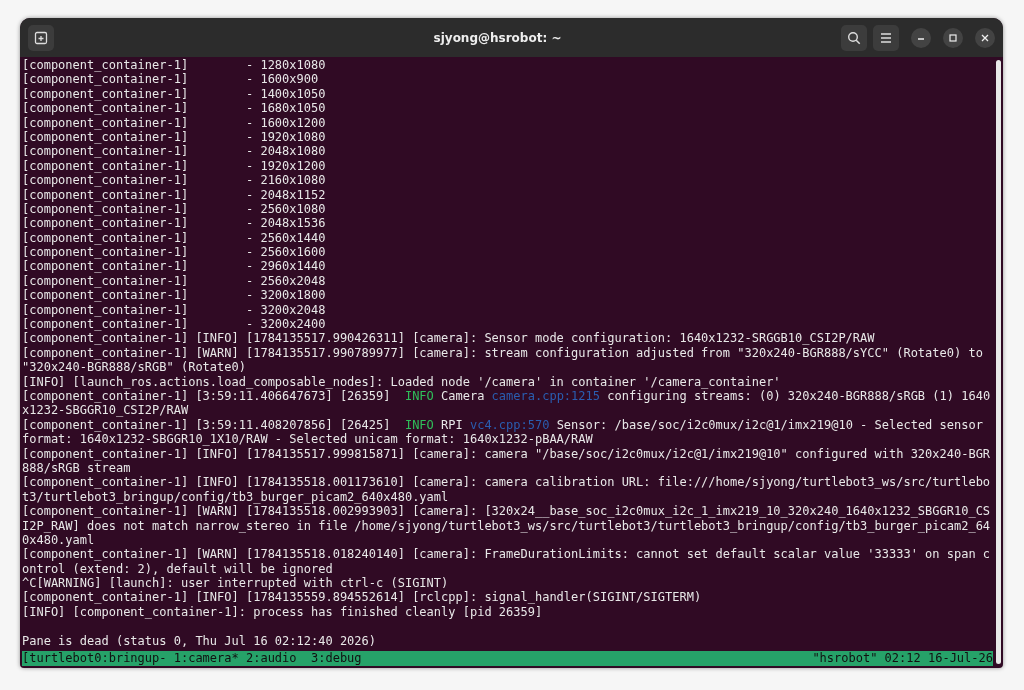  What do you see at coordinates (448, 338) in the screenshot?
I see `terminal-line: [component_container-1] [INFO] [1784135517.990426311] [camera]: Sensor mode configuration: 1640x1232-SRGGB10_CSI2P/RAW` at bounding box center [448, 338].